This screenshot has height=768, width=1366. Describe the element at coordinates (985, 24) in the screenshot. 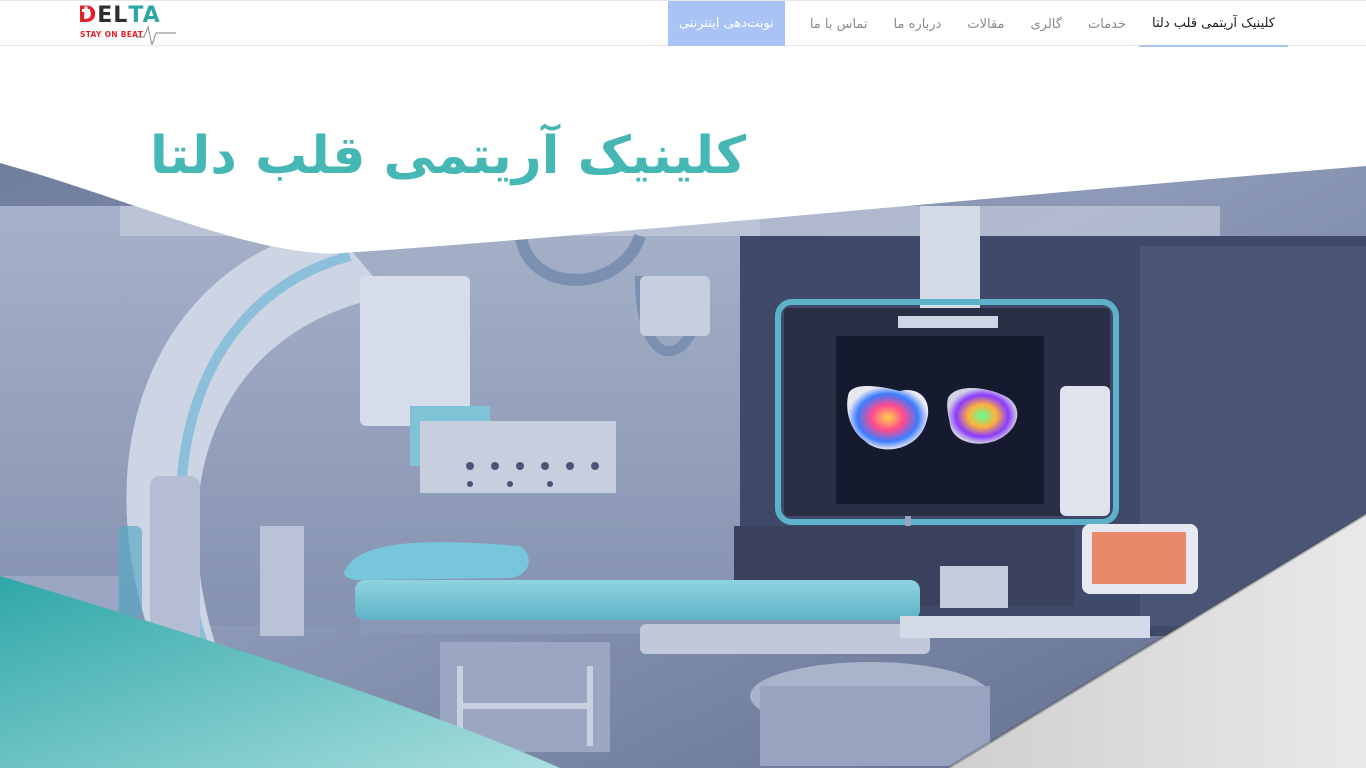

I see `nav-item-articles: مقالات` at that location.